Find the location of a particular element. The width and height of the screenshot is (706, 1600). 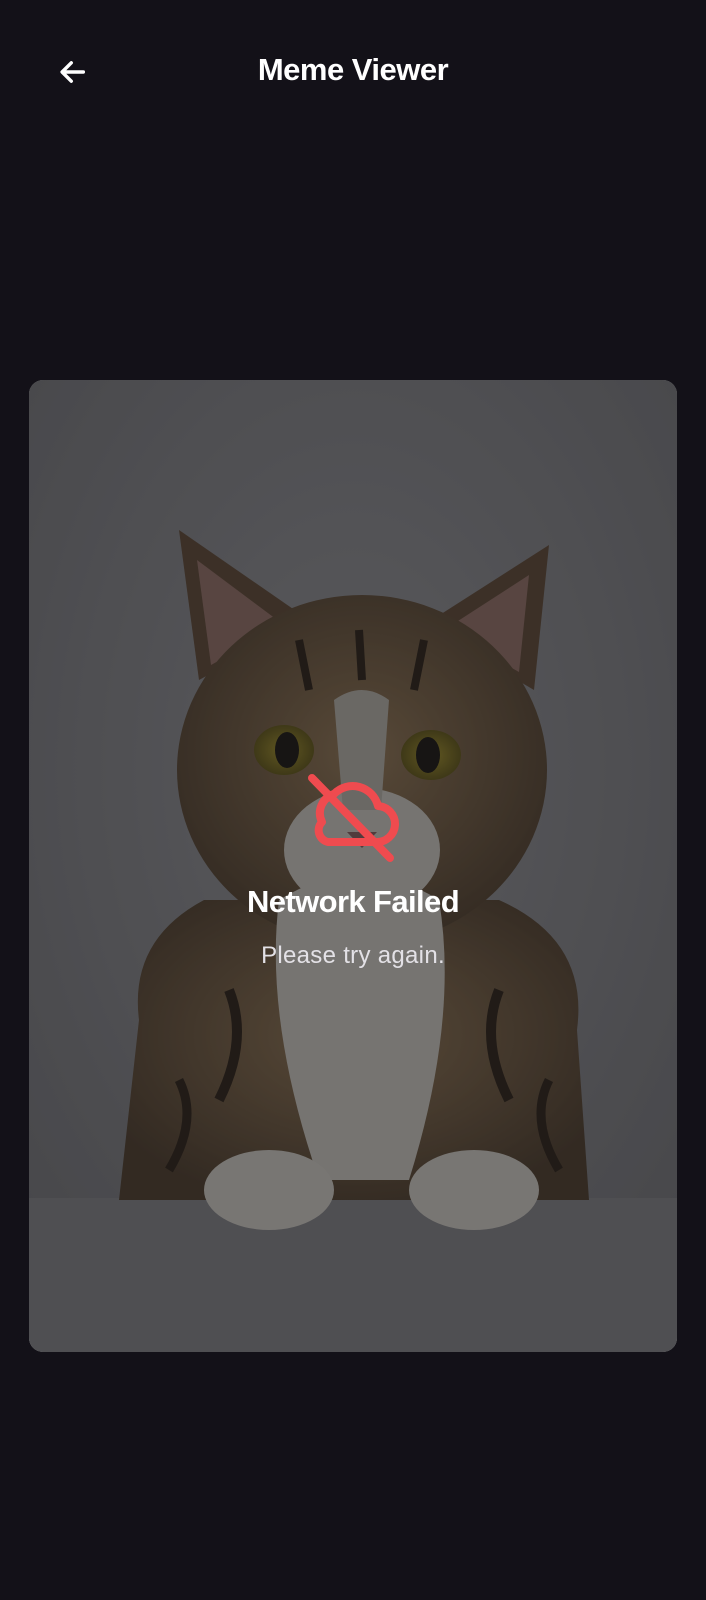

error-title: Network Failed is located at coordinates (353, 901).